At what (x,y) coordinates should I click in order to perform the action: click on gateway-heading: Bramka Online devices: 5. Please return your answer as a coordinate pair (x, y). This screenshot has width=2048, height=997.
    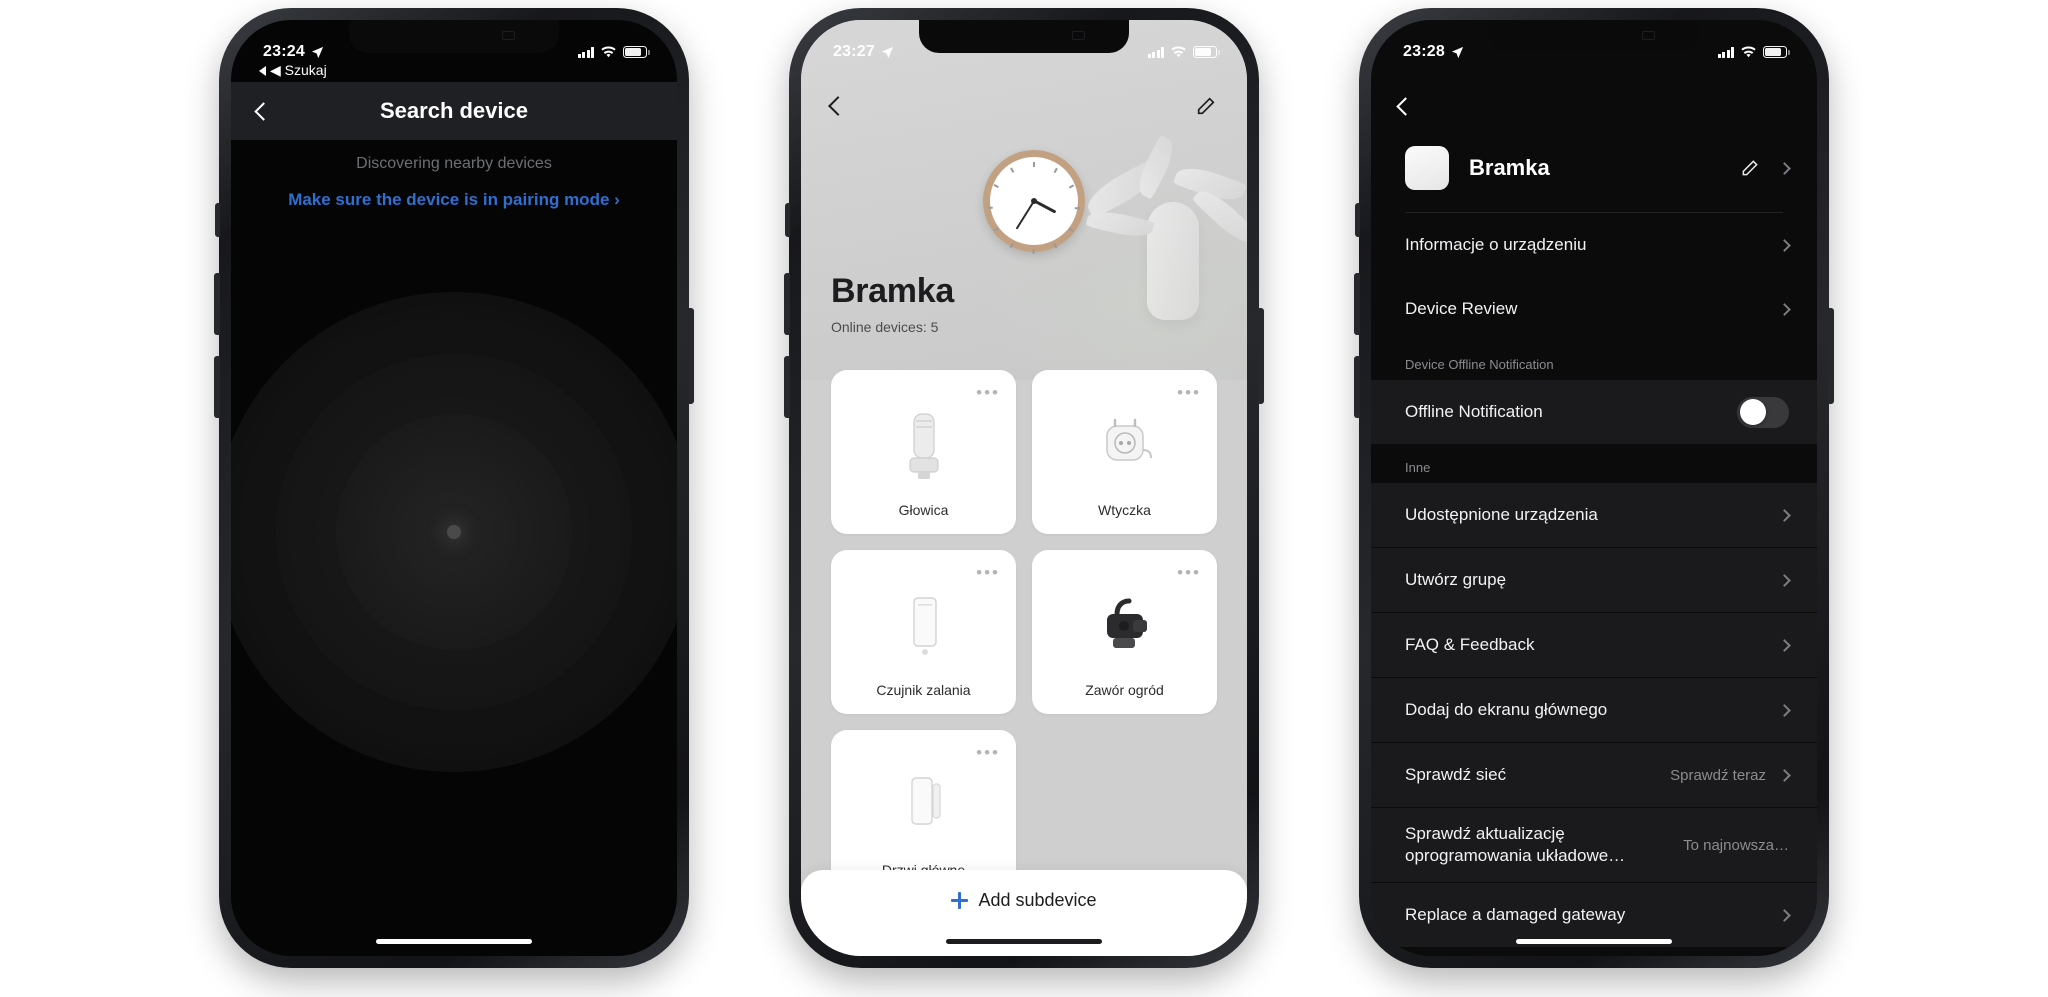
    Looking at the image, I should click on (892, 303).